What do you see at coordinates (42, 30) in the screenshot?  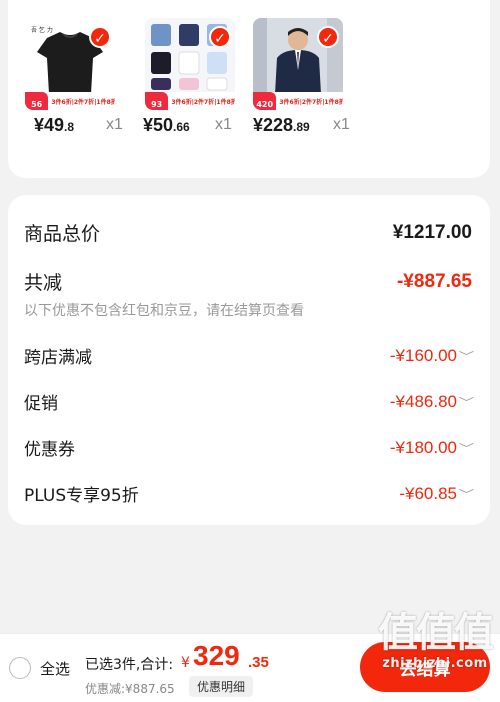 I see `svg-text: 吾 乞 力` at bounding box center [42, 30].